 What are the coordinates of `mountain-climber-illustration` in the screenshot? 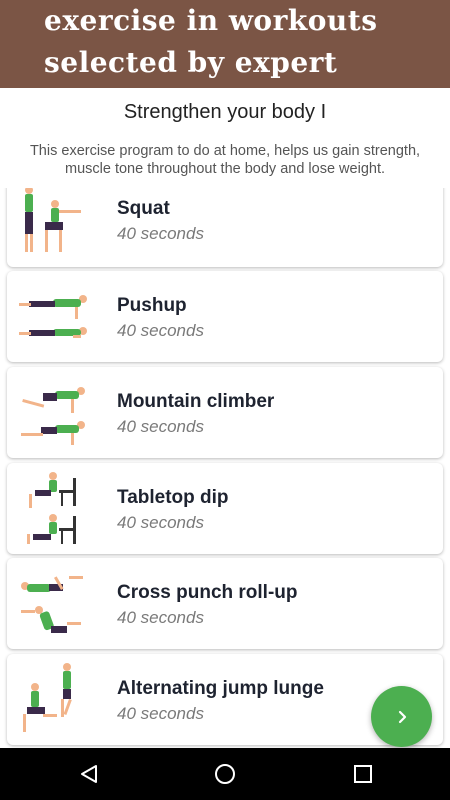 It's located at (53, 416).